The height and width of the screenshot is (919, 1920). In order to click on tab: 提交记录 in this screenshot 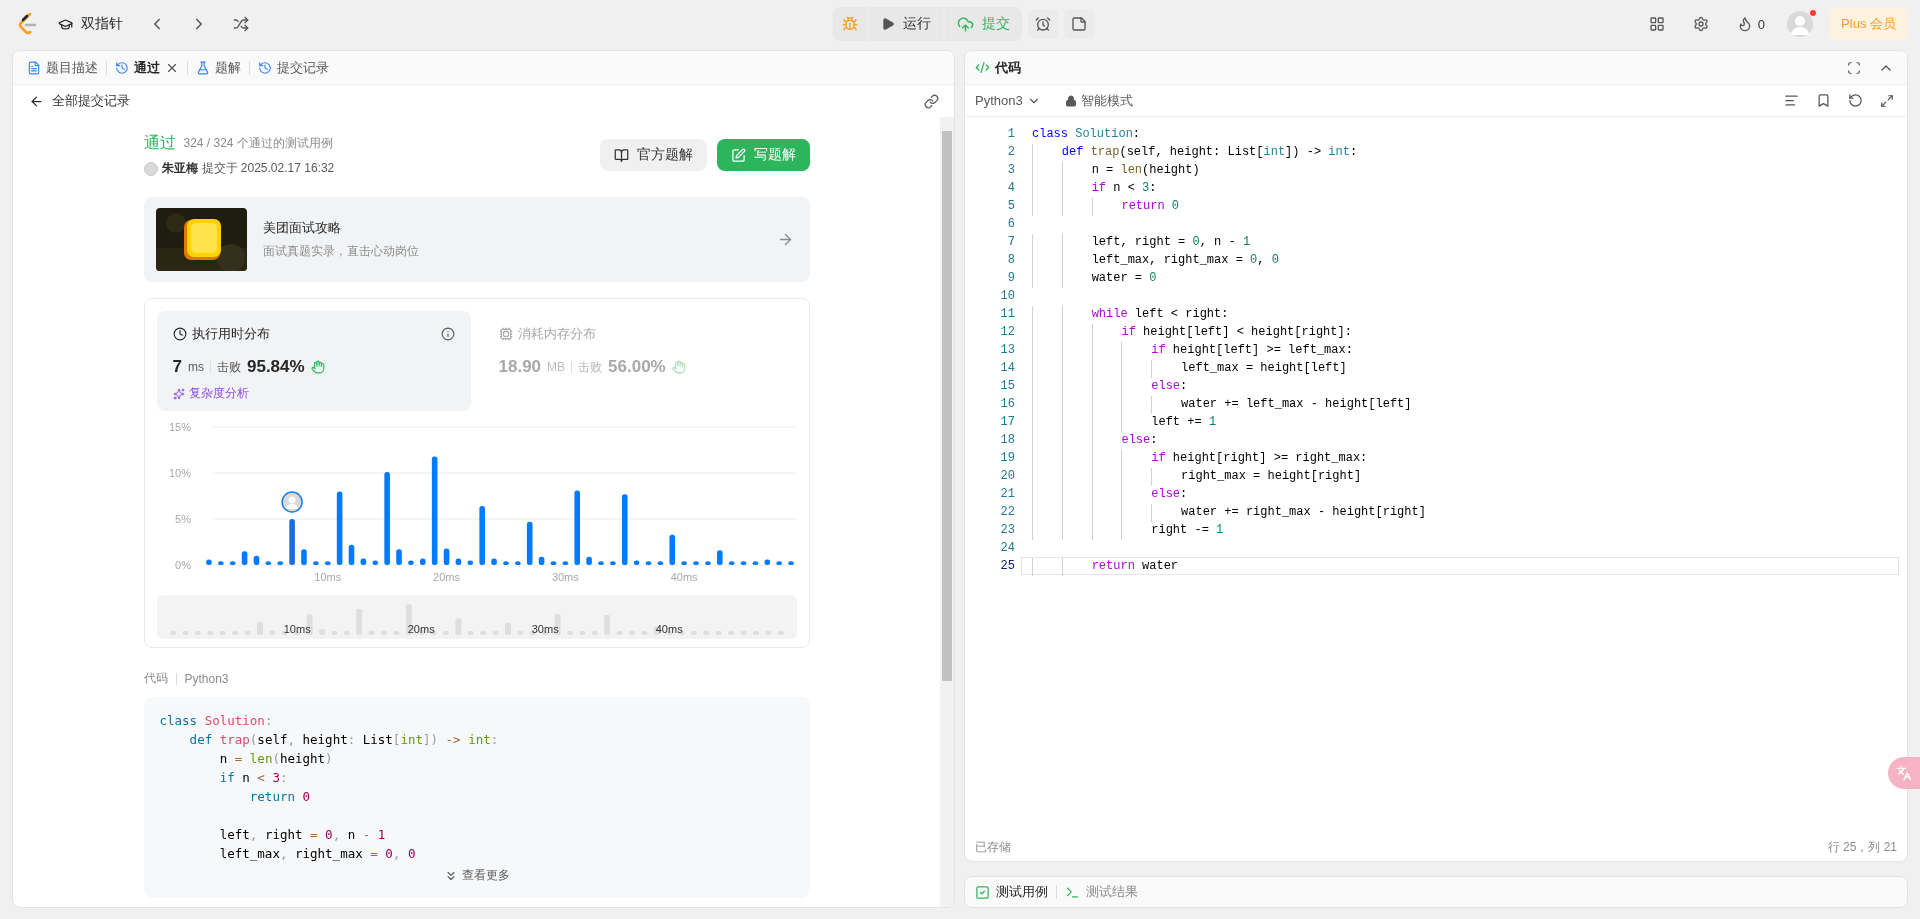, I will do `click(293, 67)`.